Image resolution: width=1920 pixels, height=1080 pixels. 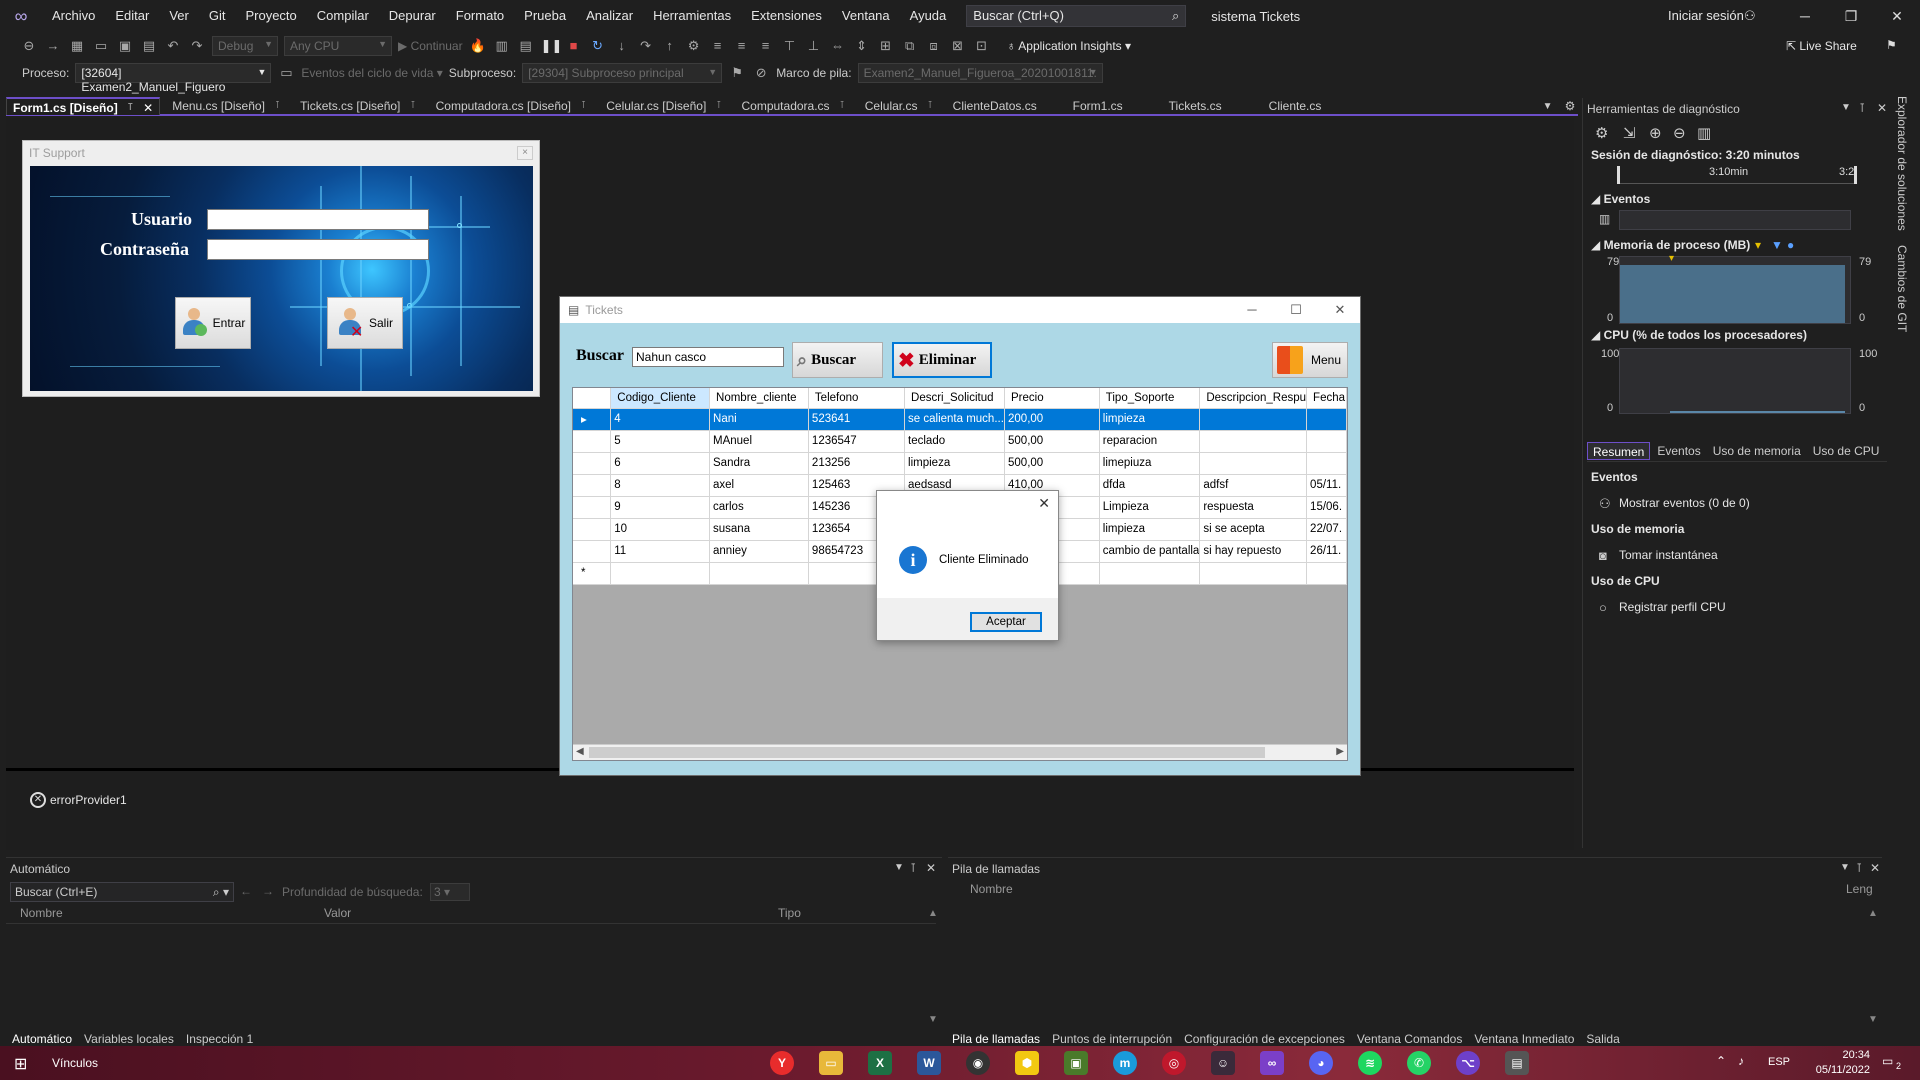 What do you see at coordinates (1076, 16) in the screenshot?
I see `global-search-input: Buscar (Ctrl+Q) ⌕` at bounding box center [1076, 16].